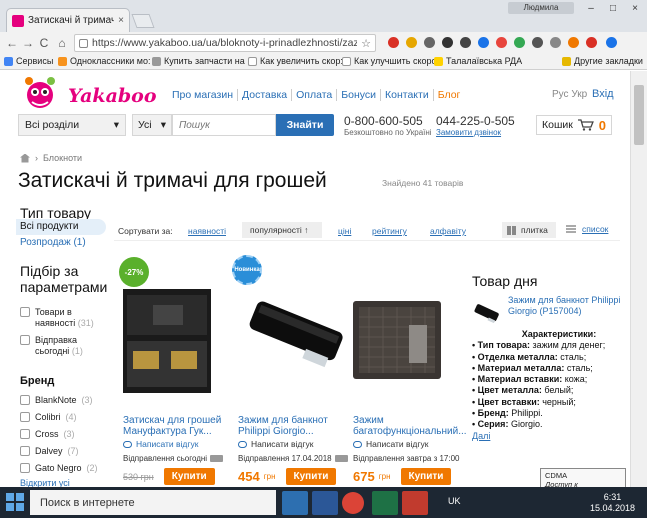 The height and width of the screenshot is (518, 647). Describe the element at coordinates (207, 231) in the screenshot. I see `sort-availability: наявності` at that location.